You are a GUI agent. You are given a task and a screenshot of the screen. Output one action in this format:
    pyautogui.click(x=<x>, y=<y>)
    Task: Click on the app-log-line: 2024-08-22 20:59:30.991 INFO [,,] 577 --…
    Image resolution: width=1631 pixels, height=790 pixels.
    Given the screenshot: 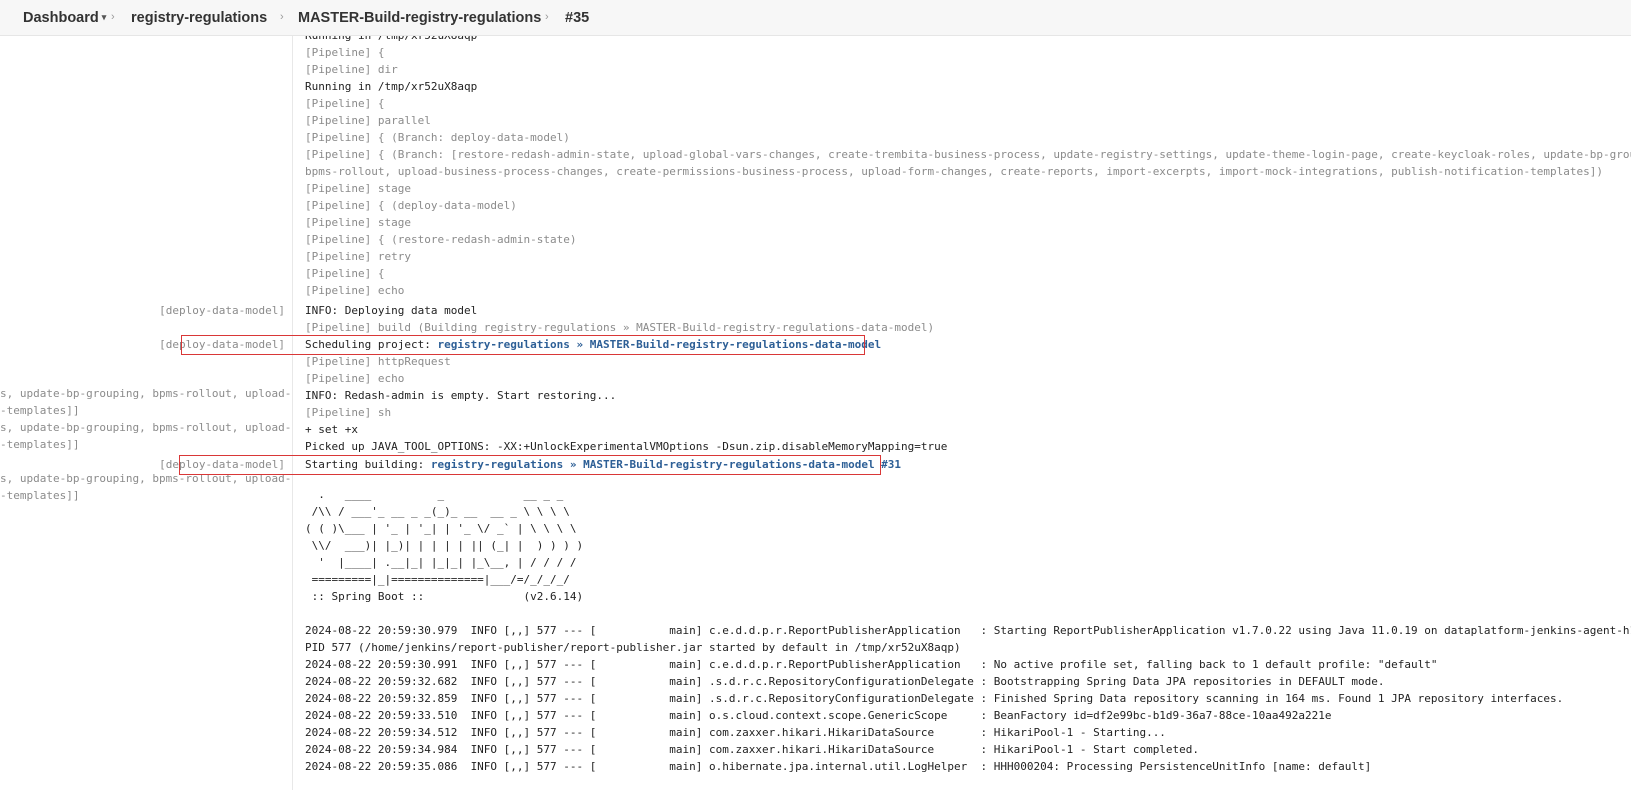 What is the action you would take?
    pyautogui.click(x=871, y=664)
    